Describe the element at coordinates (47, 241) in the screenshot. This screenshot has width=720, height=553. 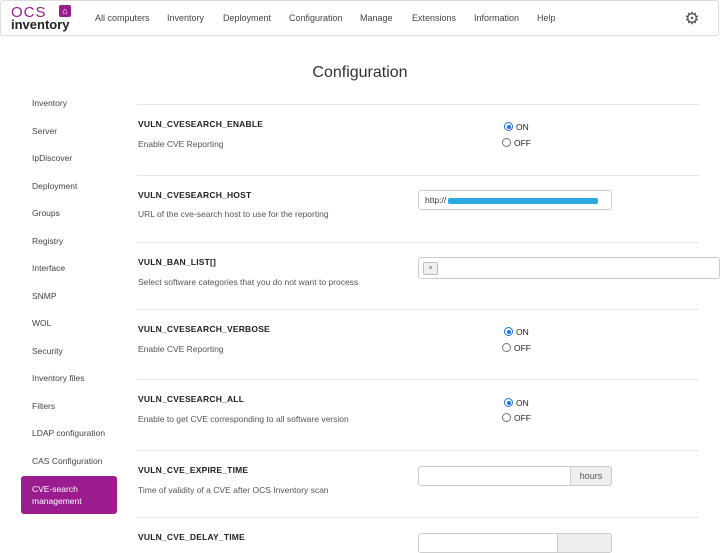
I see `sidebar-item-registry: Registry` at that location.